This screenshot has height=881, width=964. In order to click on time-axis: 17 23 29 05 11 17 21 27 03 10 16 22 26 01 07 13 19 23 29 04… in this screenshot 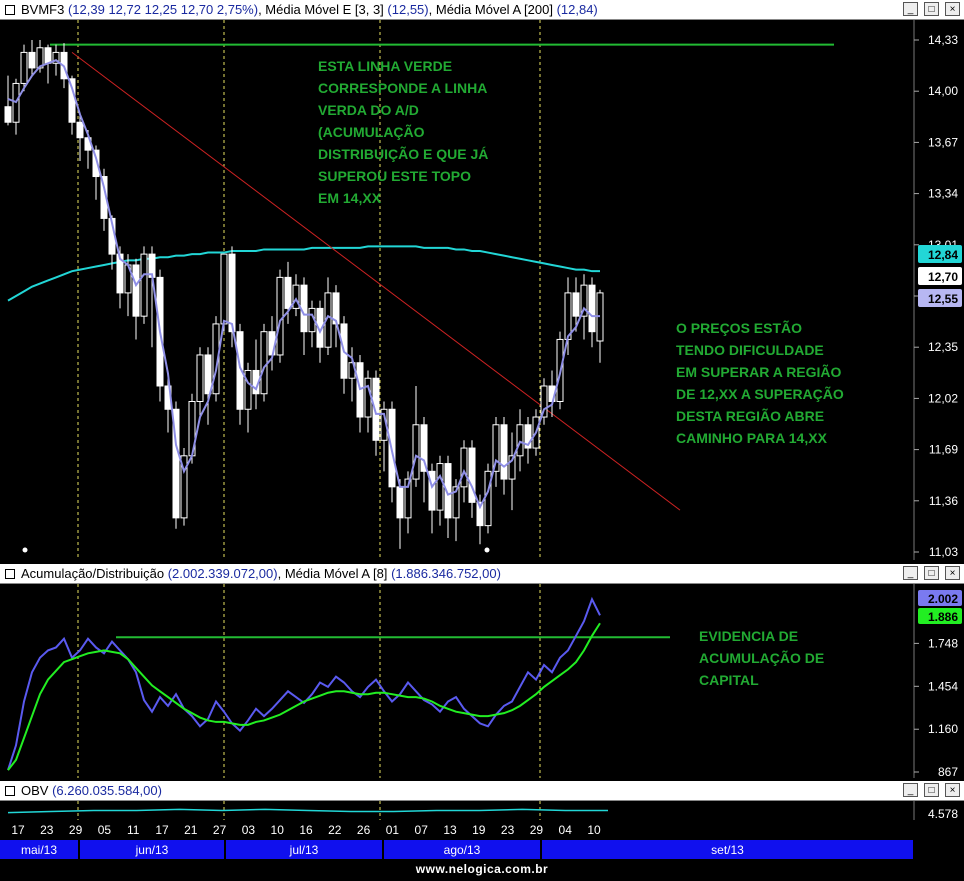, I will do `click(482, 841)`.